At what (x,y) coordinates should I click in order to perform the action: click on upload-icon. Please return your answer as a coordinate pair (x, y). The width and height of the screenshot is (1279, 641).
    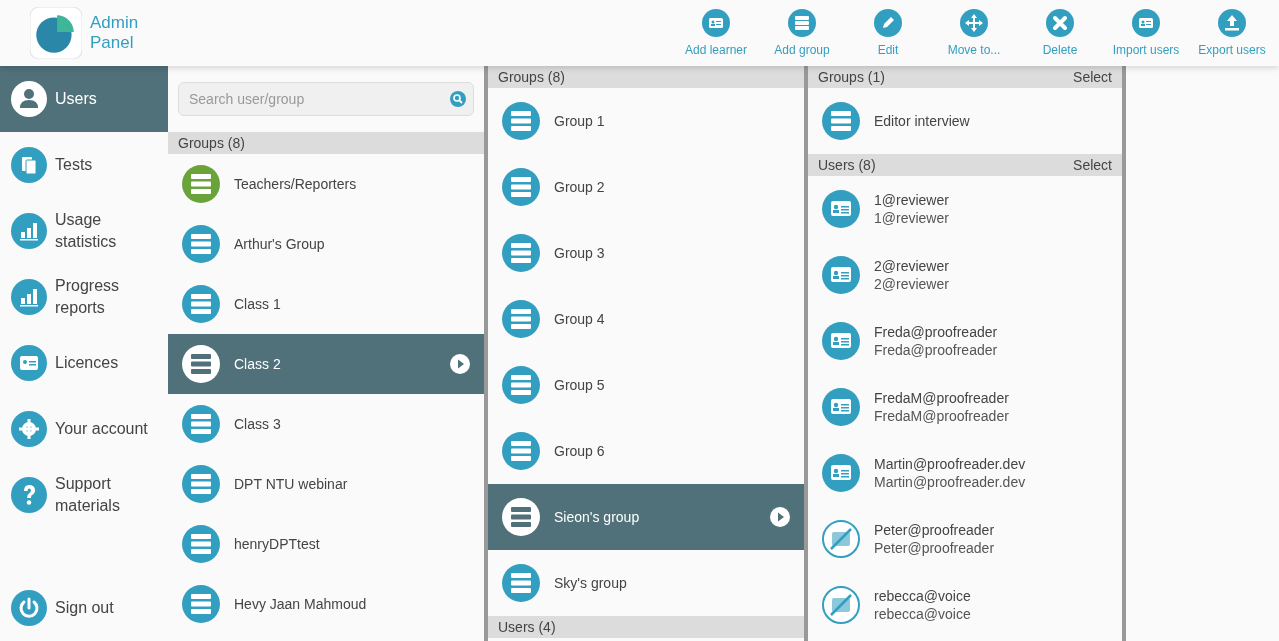
    Looking at the image, I should click on (1232, 23).